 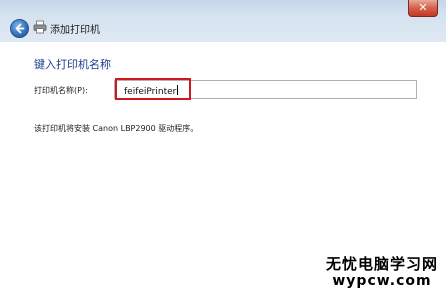 What do you see at coordinates (178, 90) in the screenshot?
I see `text-caret` at bounding box center [178, 90].